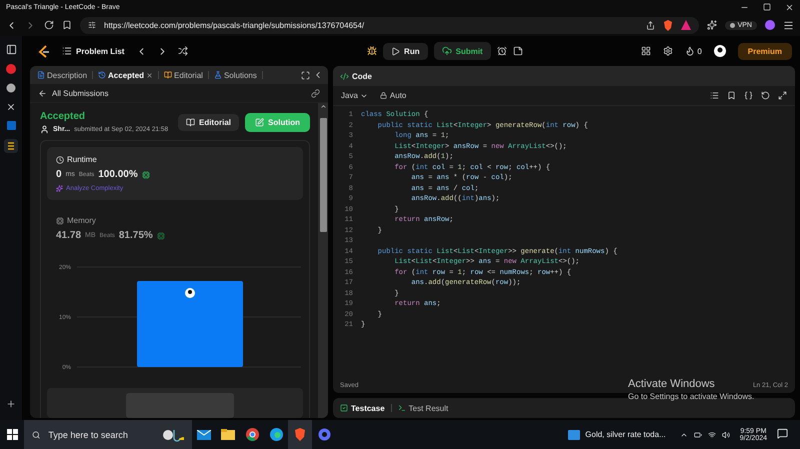 The width and height of the screenshot is (800, 449). Describe the element at coordinates (183, 51) in the screenshot. I see `shuffle-icon` at that location.